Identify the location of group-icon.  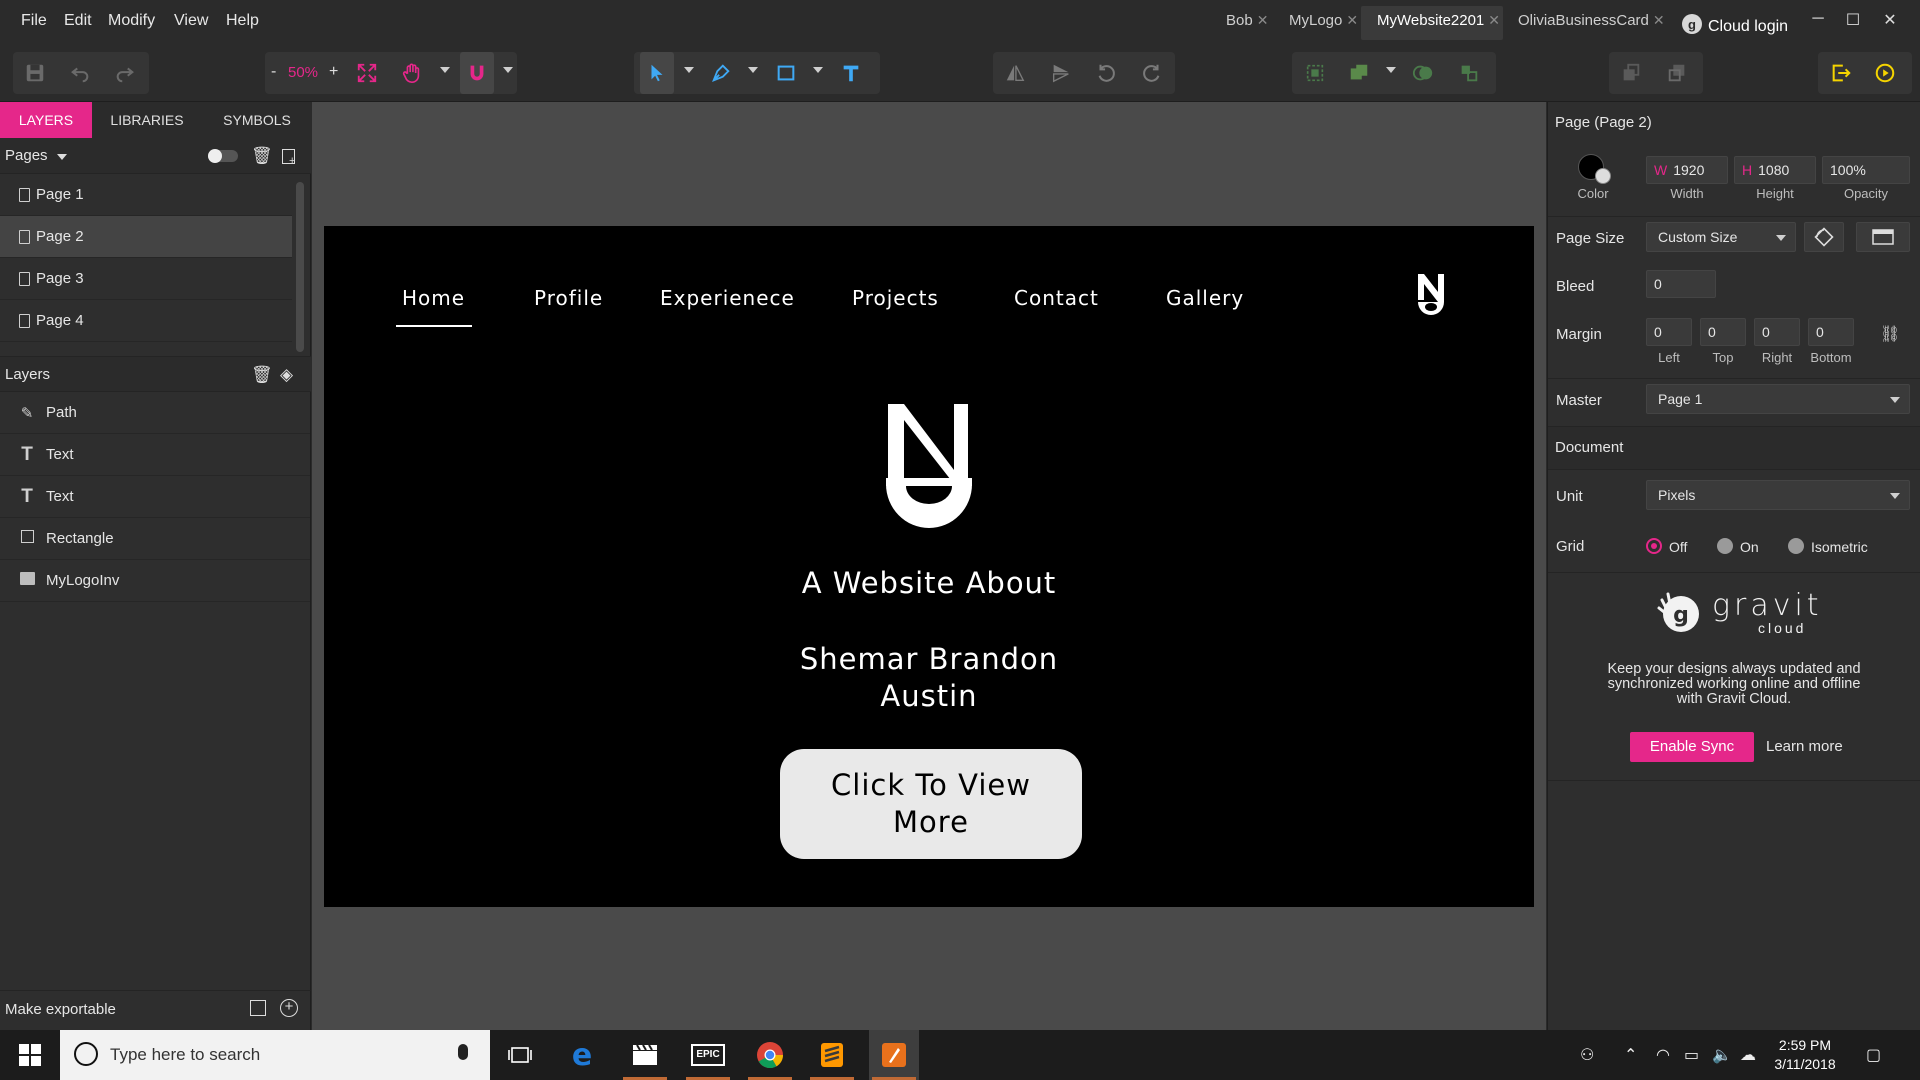
(1315, 73).